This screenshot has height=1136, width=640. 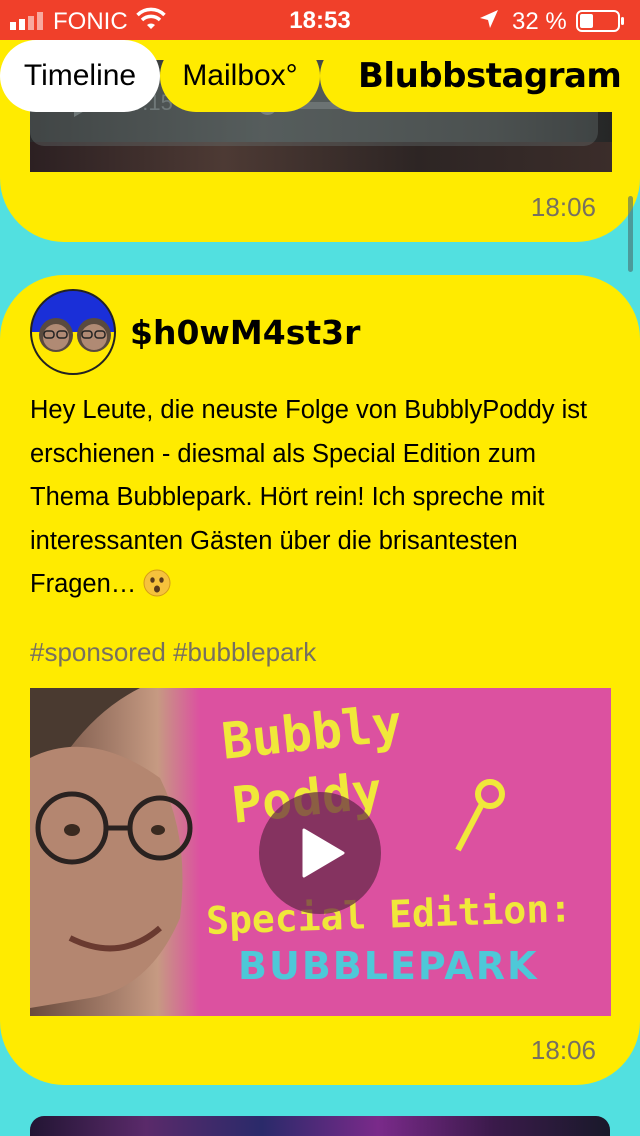 I want to click on bubble-wand-icon, so click(x=480, y=815).